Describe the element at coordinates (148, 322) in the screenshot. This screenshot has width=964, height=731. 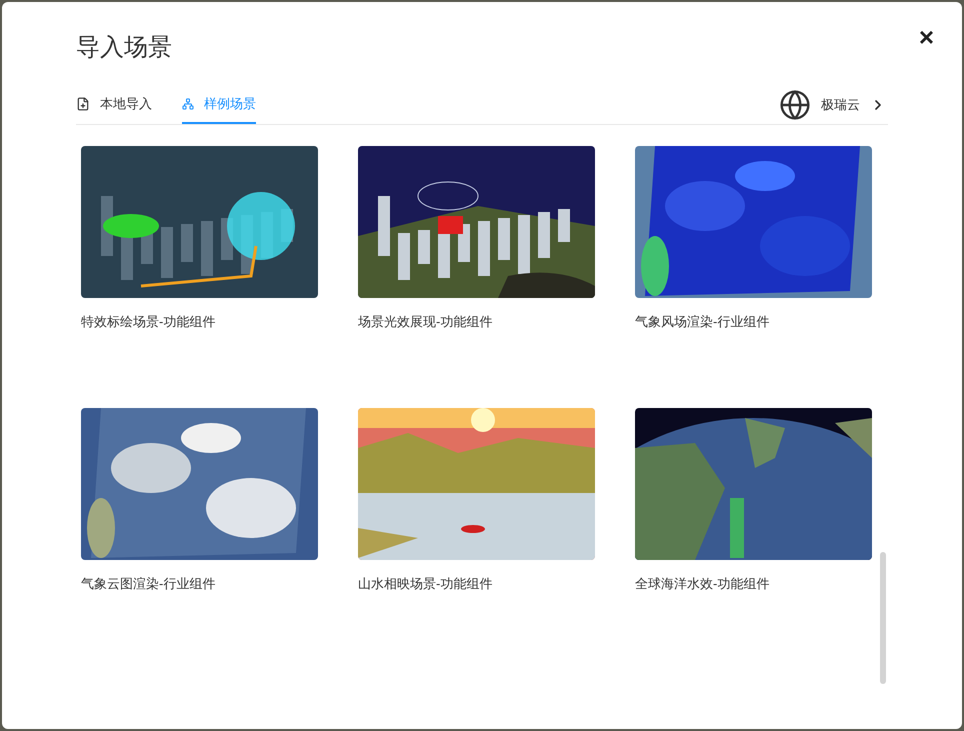
I see `scene-title: 特效标绘场景-功能组件` at that location.